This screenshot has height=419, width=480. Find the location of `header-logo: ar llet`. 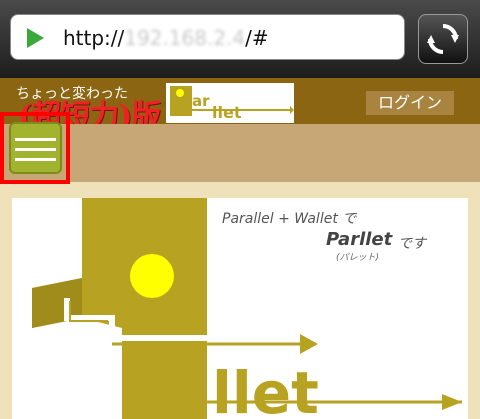

header-logo: ar llet is located at coordinates (230, 103).